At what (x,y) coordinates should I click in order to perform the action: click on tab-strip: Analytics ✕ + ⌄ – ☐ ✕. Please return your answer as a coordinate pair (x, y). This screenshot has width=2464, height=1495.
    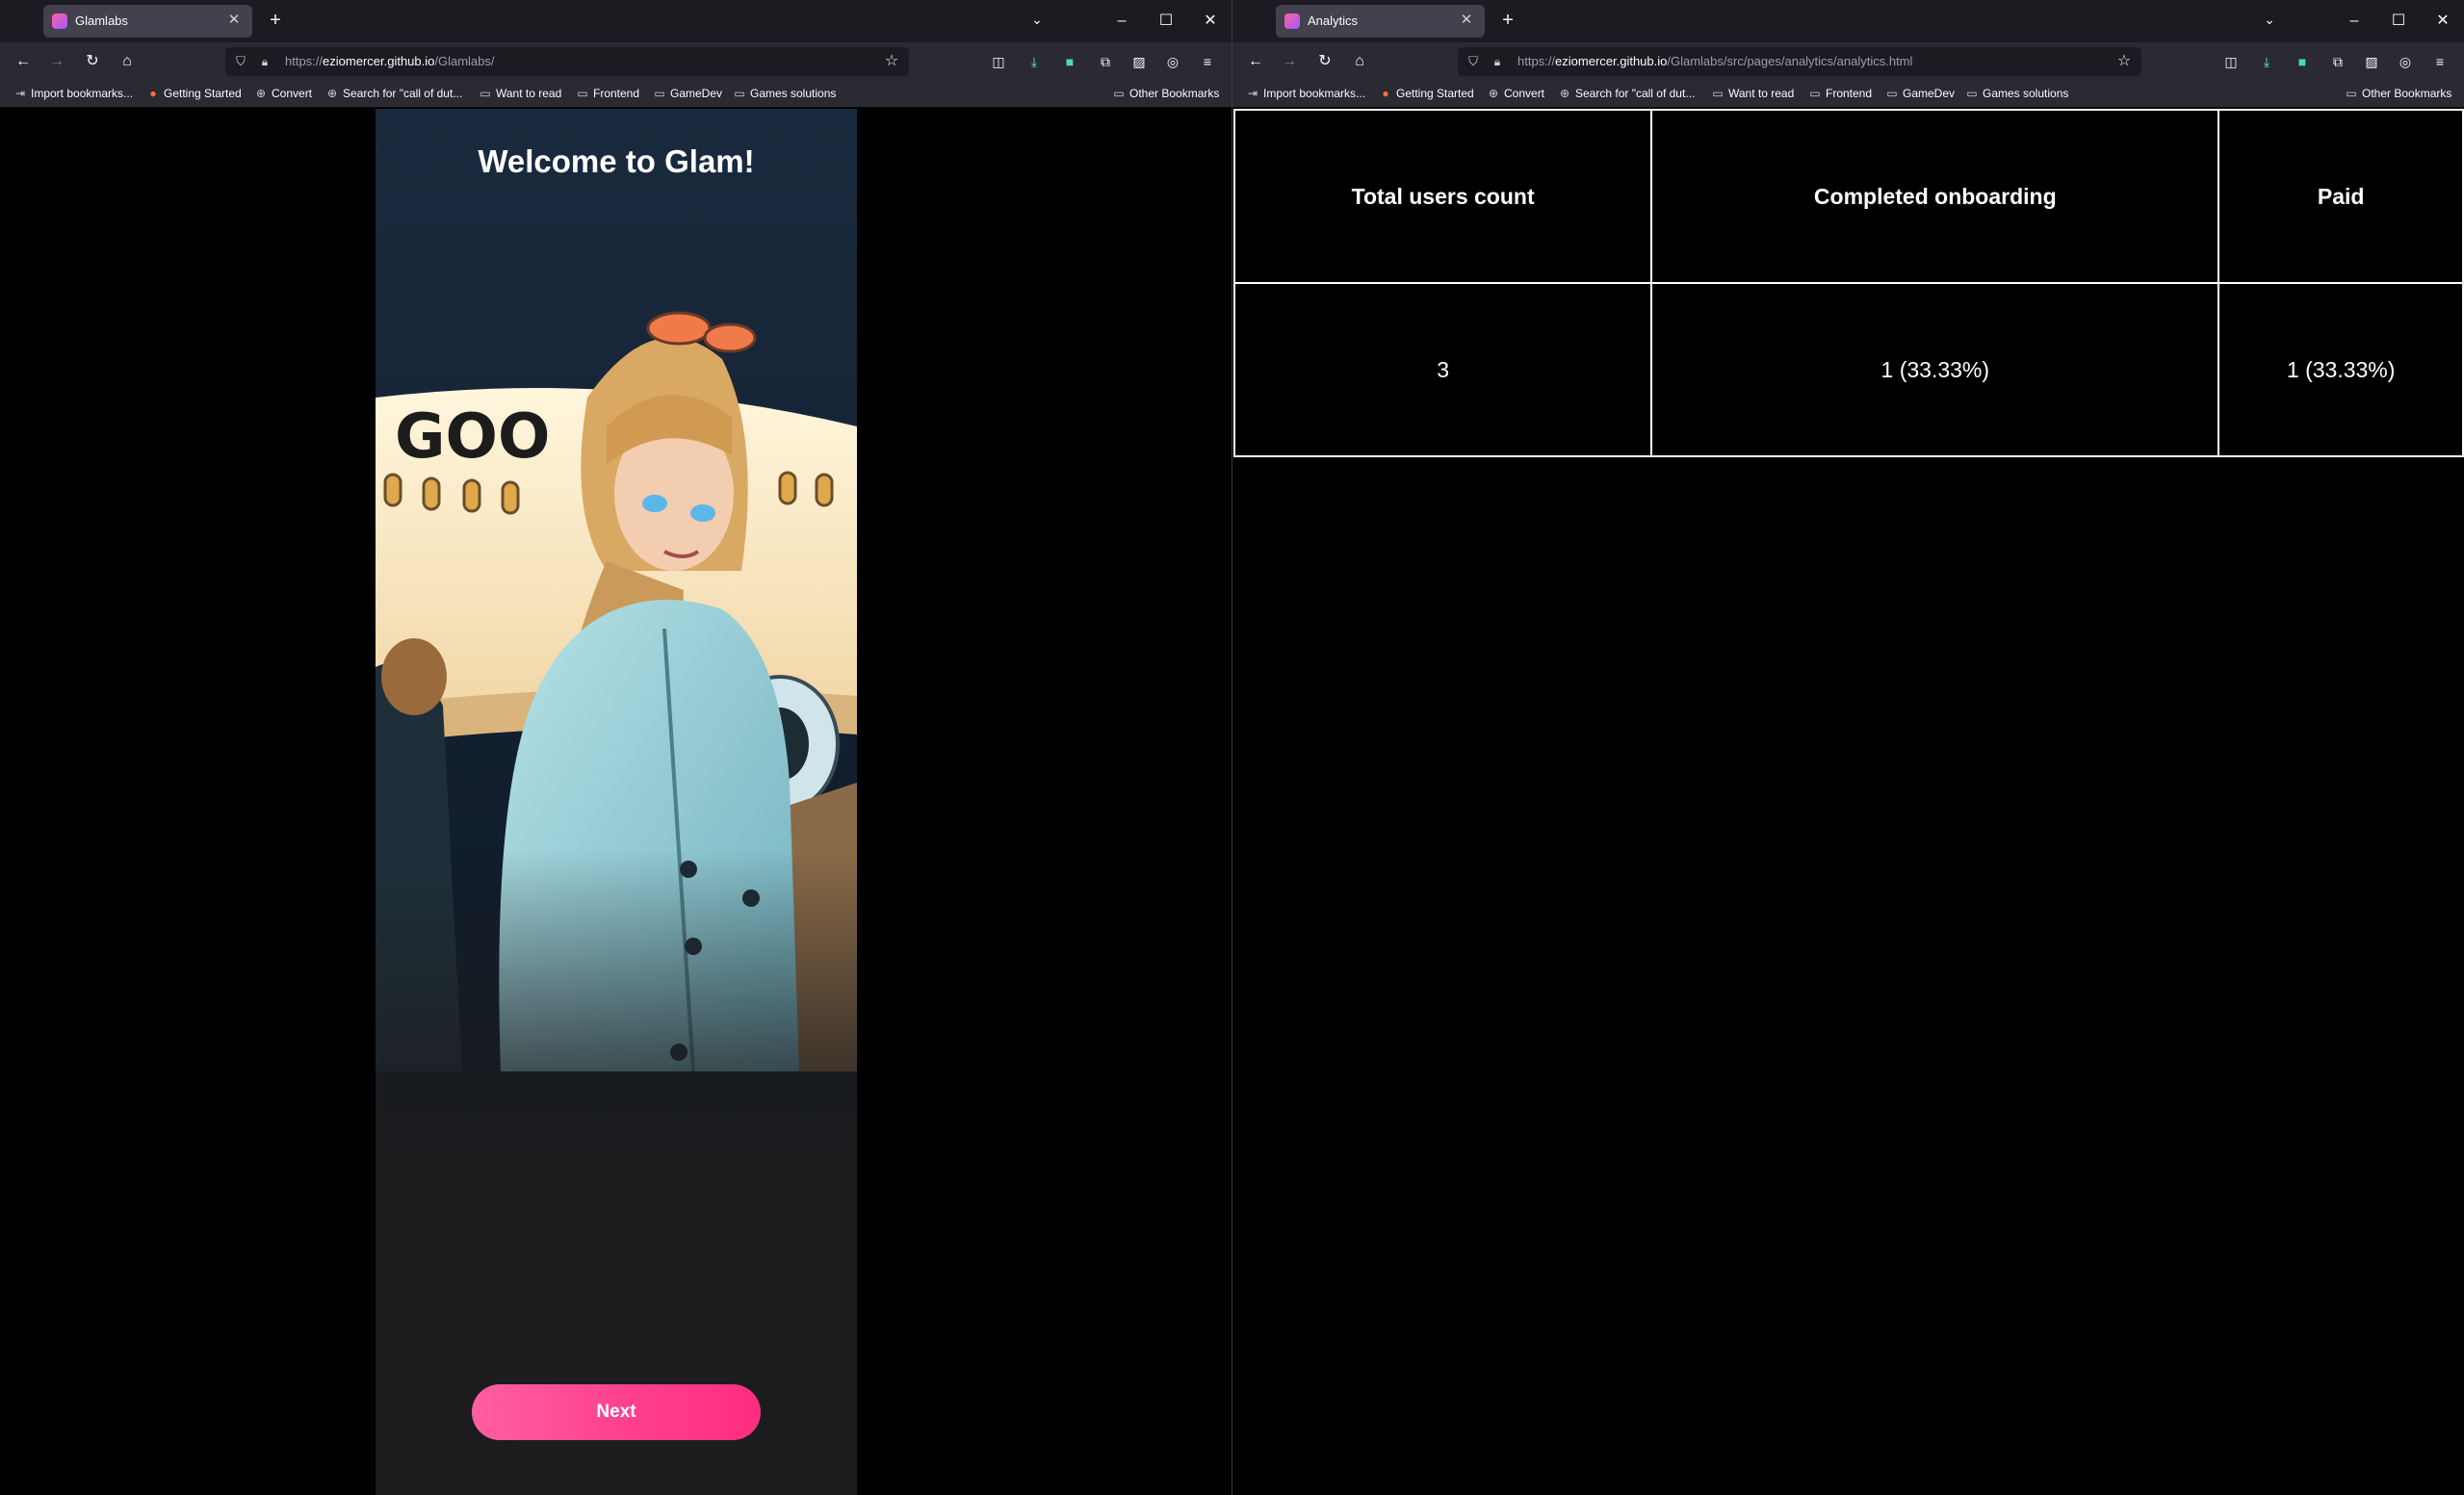
    Looking at the image, I should click on (1848, 21).